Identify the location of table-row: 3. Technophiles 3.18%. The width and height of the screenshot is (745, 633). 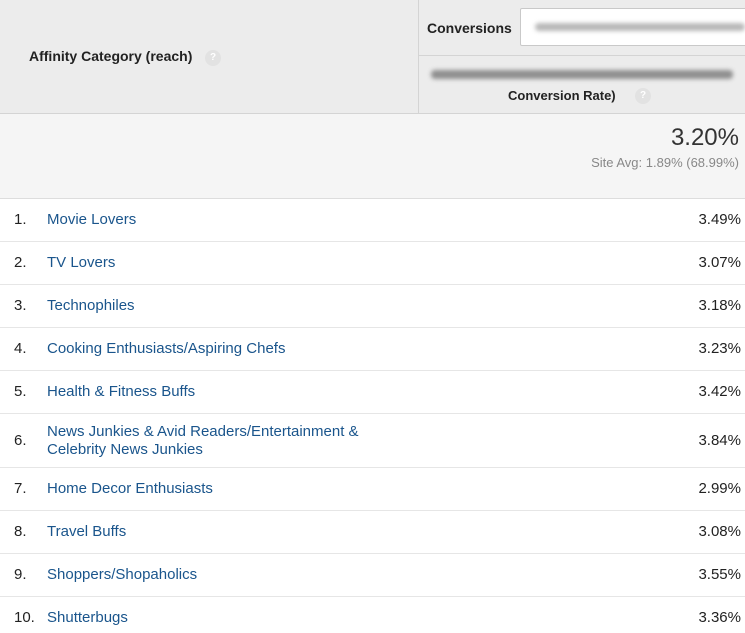
(372, 306).